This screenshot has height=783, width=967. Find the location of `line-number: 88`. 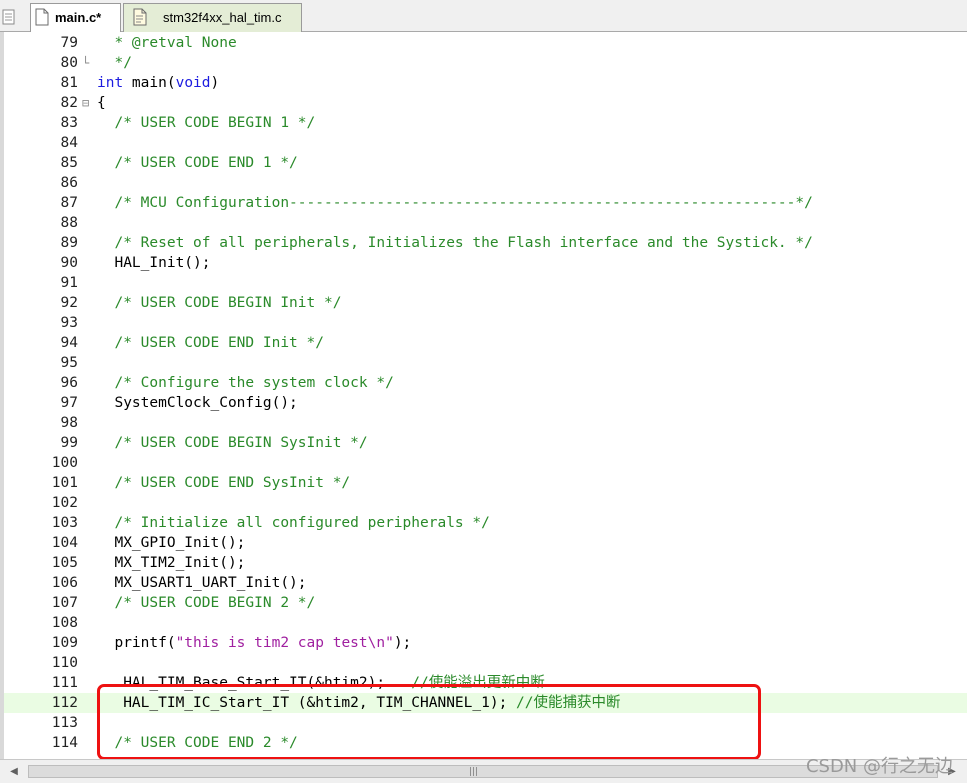

line-number: 88 is located at coordinates (69, 223).